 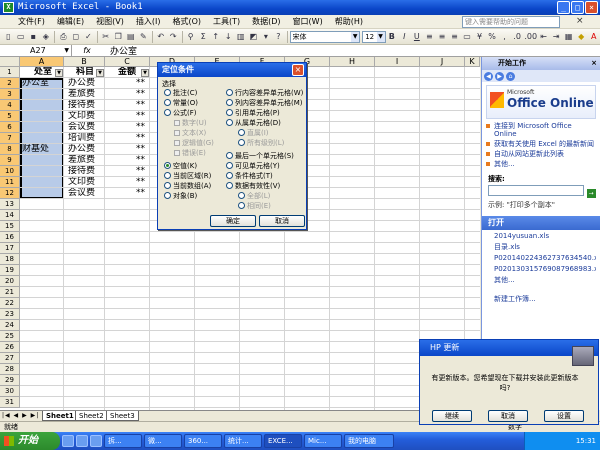 I want to click on help-icon: ?, so click(x=278, y=37).